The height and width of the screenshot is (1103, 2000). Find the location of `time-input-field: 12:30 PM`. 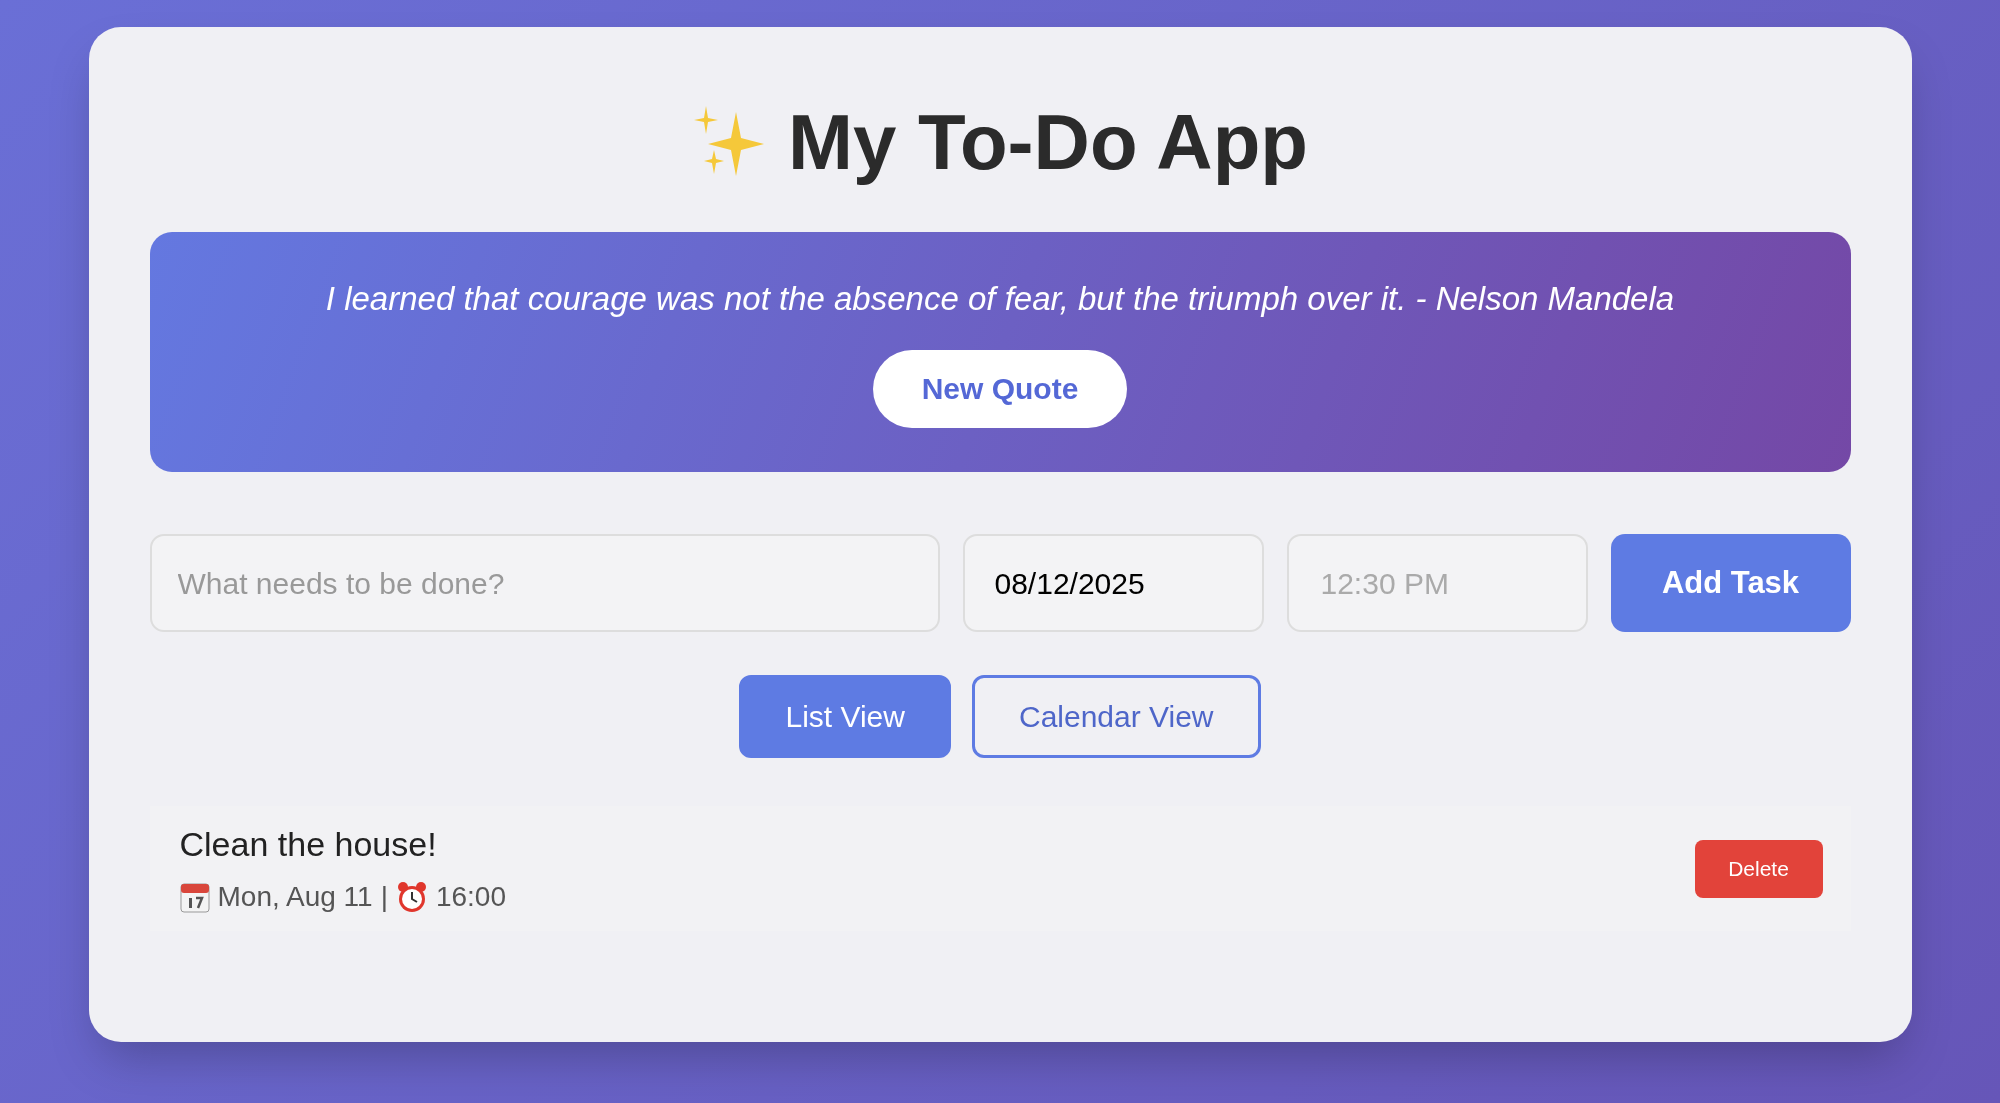

time-input-field: 12:30 PM is located at coordinates (1437, 583).